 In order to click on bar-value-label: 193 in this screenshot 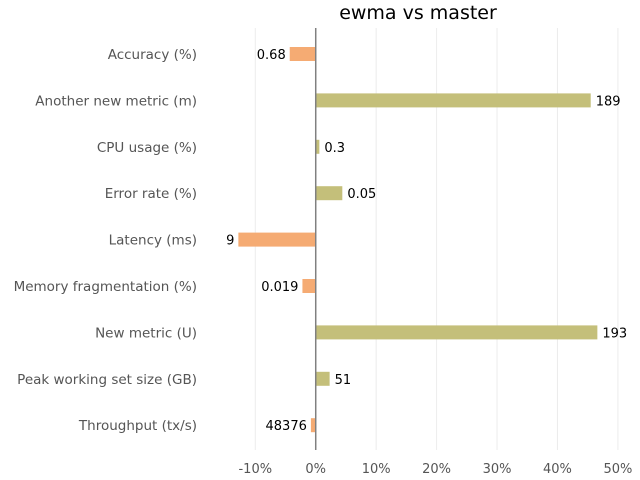, I will do `click(614, 333)`.